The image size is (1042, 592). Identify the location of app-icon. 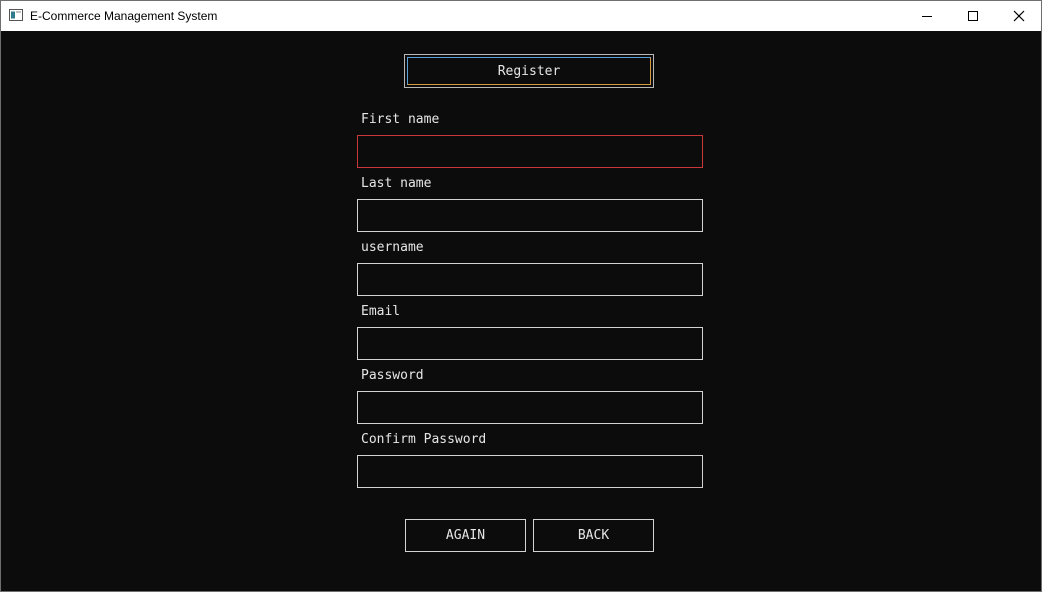
(16, 15).